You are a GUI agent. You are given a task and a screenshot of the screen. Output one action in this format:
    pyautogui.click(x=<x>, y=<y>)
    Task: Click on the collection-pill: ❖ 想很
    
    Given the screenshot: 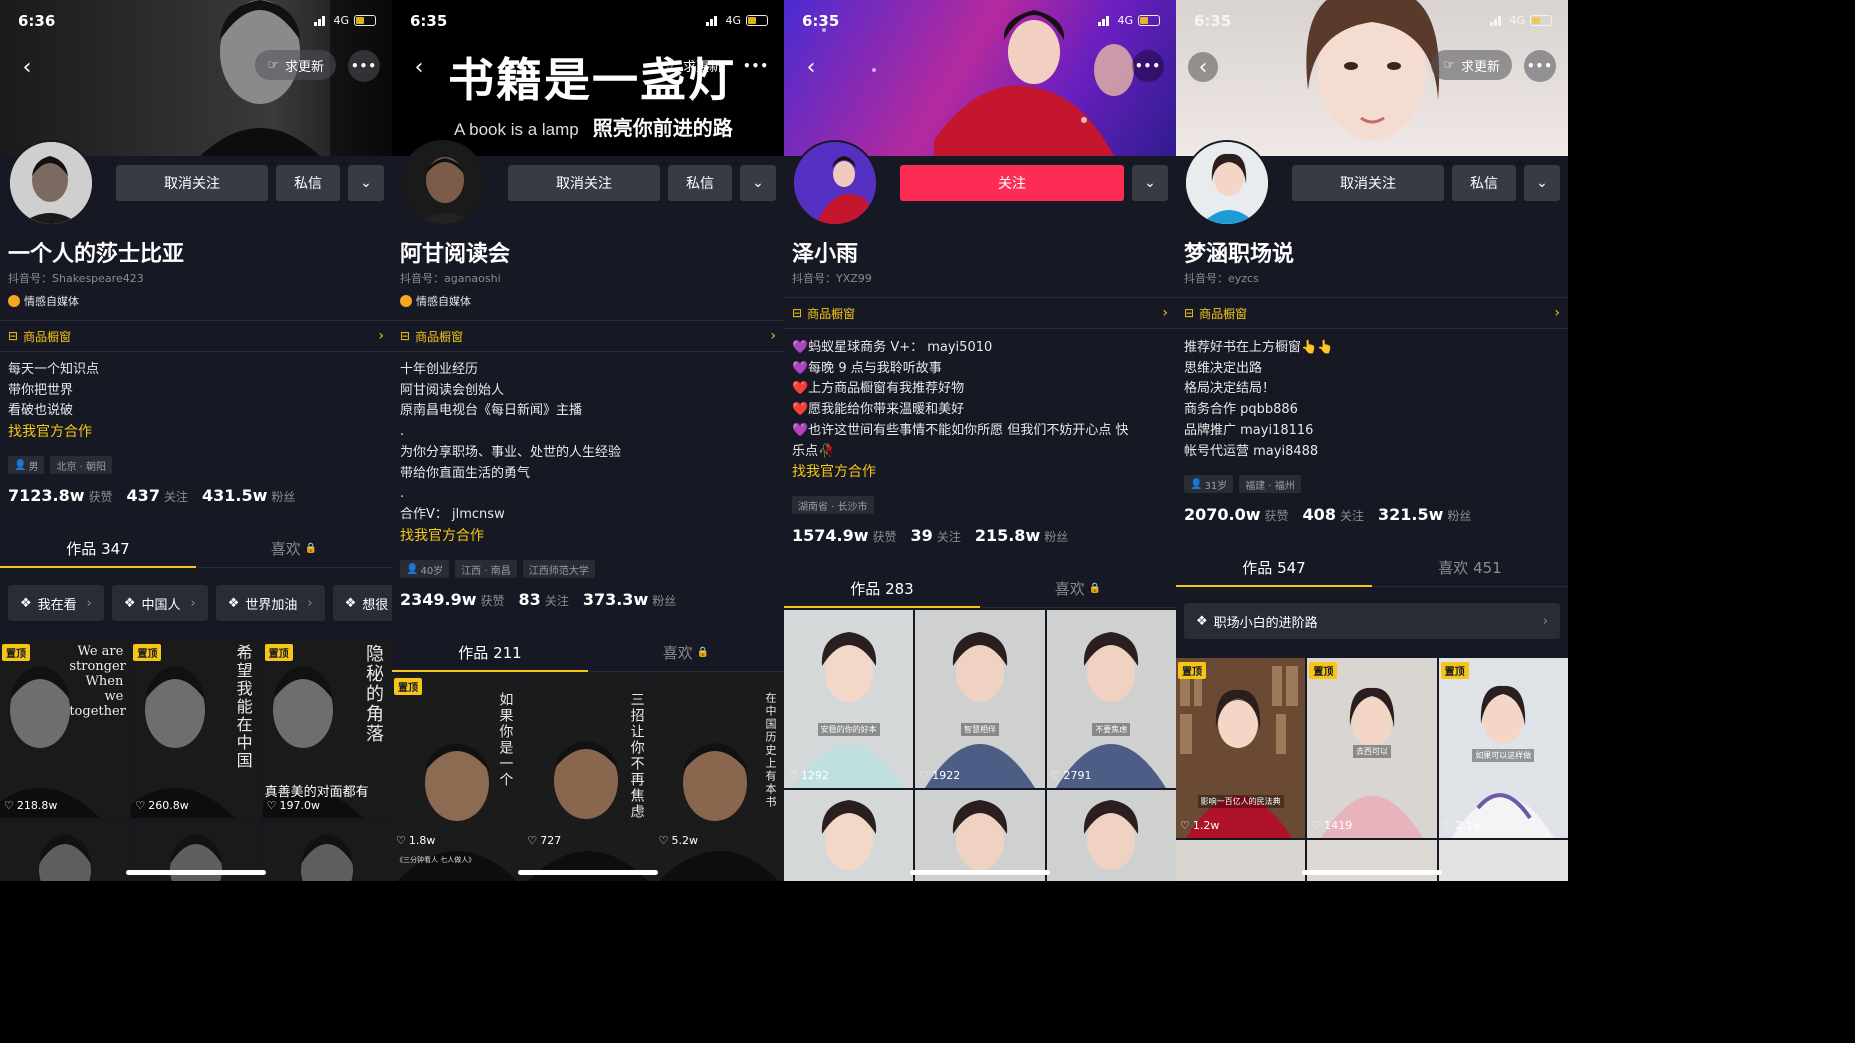 What is the action you would take?
    pyautogui.click(x=362, y=603)
    